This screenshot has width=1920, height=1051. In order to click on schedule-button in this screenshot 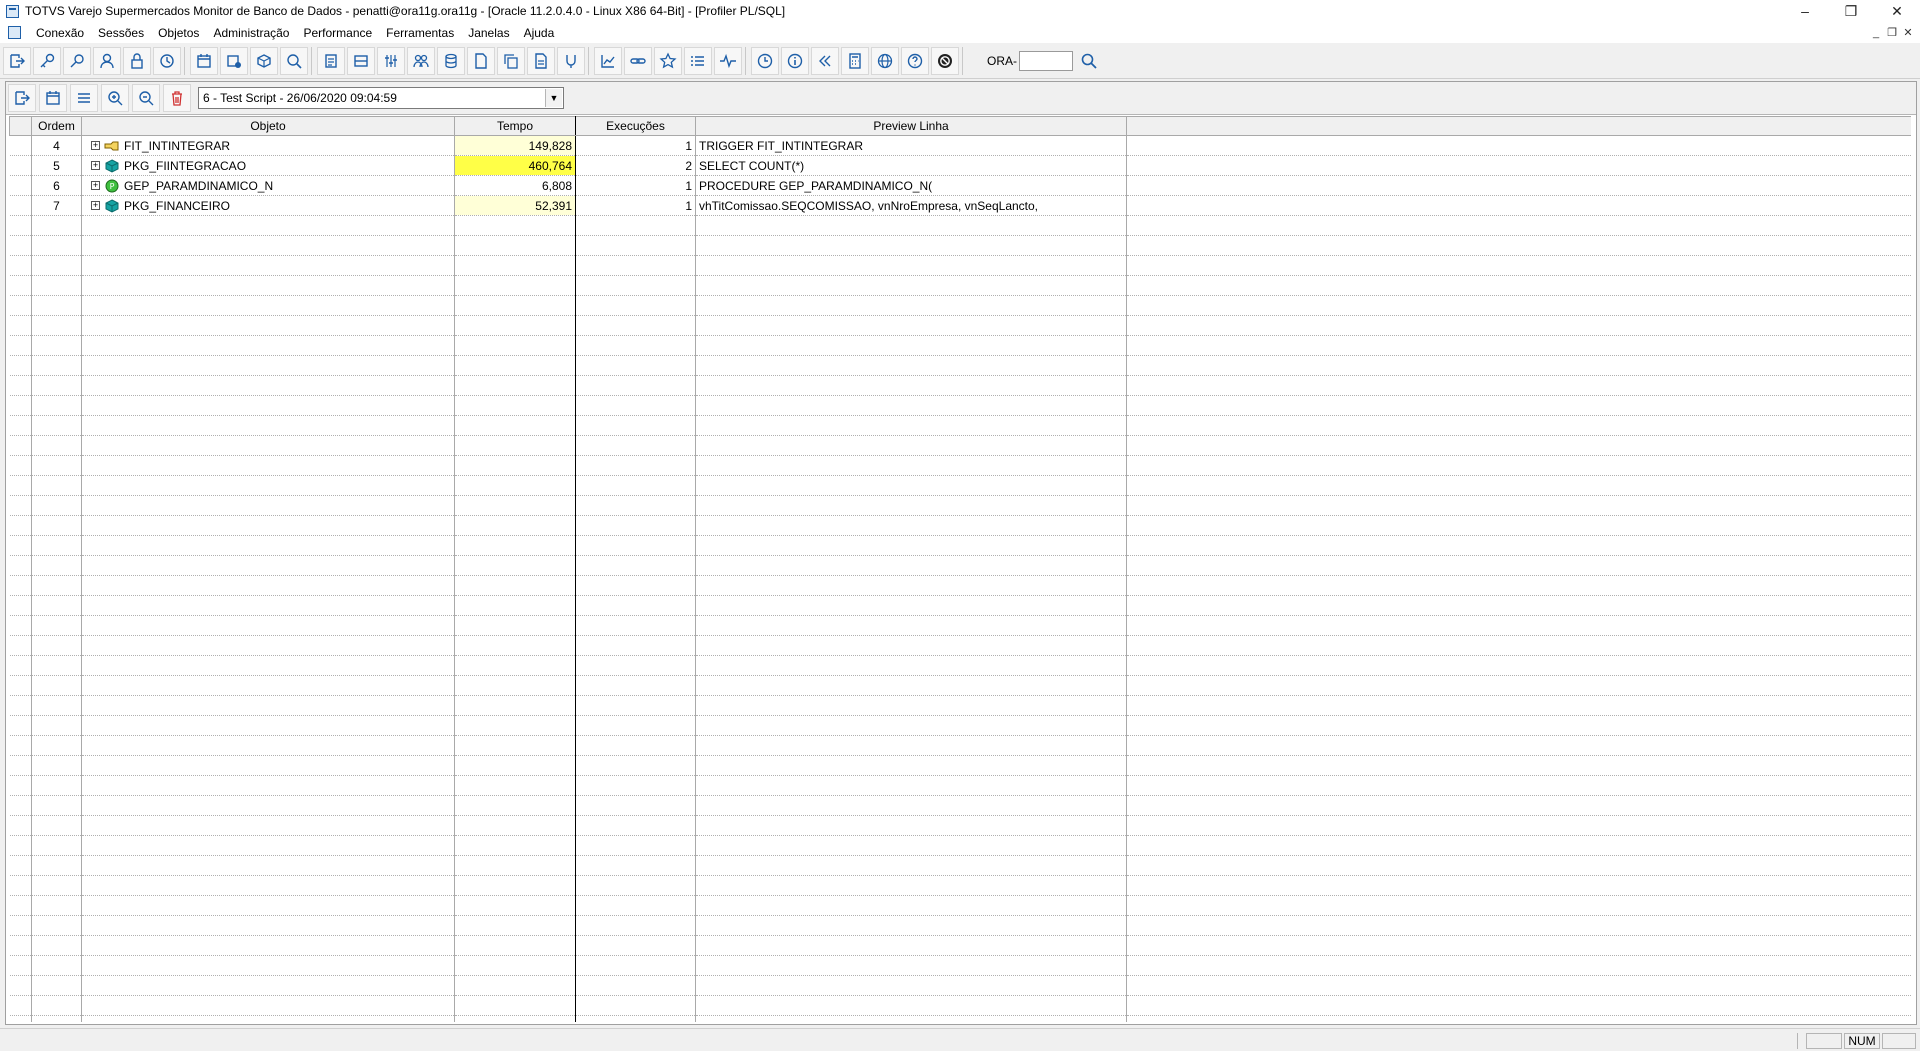, I will do `click(234, 61)`.